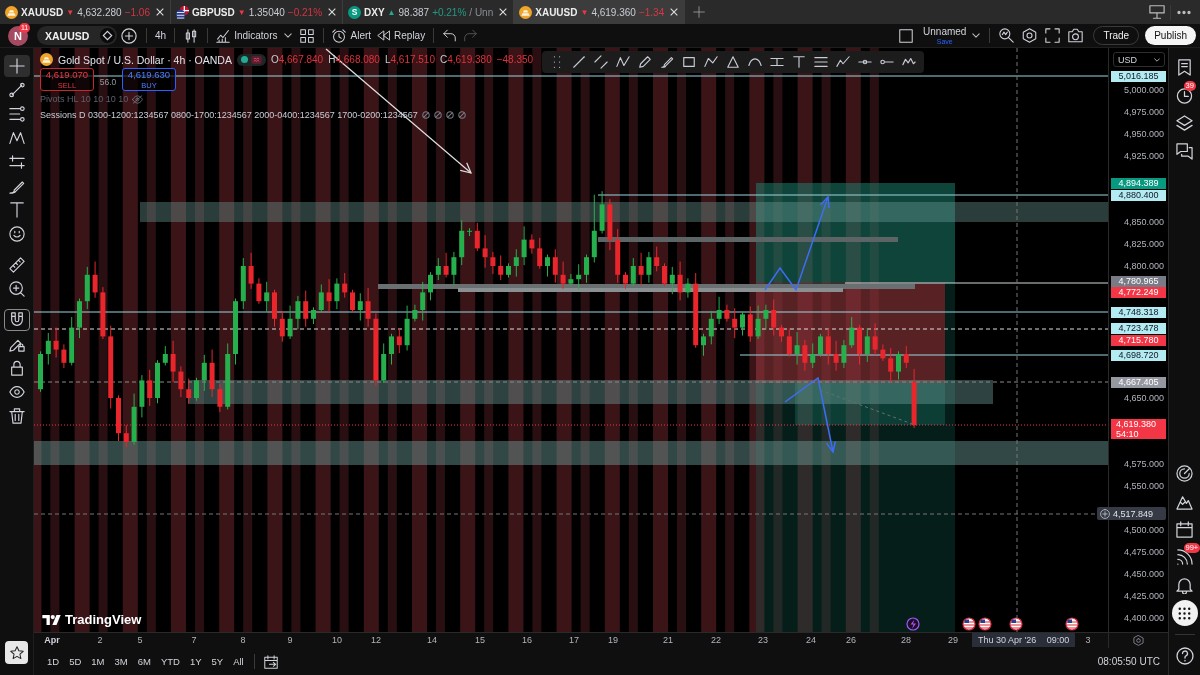  Describe the element at coordinates (1143, 398) in the screenshot. I see `price-tick-label: 4,650.000` at that location.